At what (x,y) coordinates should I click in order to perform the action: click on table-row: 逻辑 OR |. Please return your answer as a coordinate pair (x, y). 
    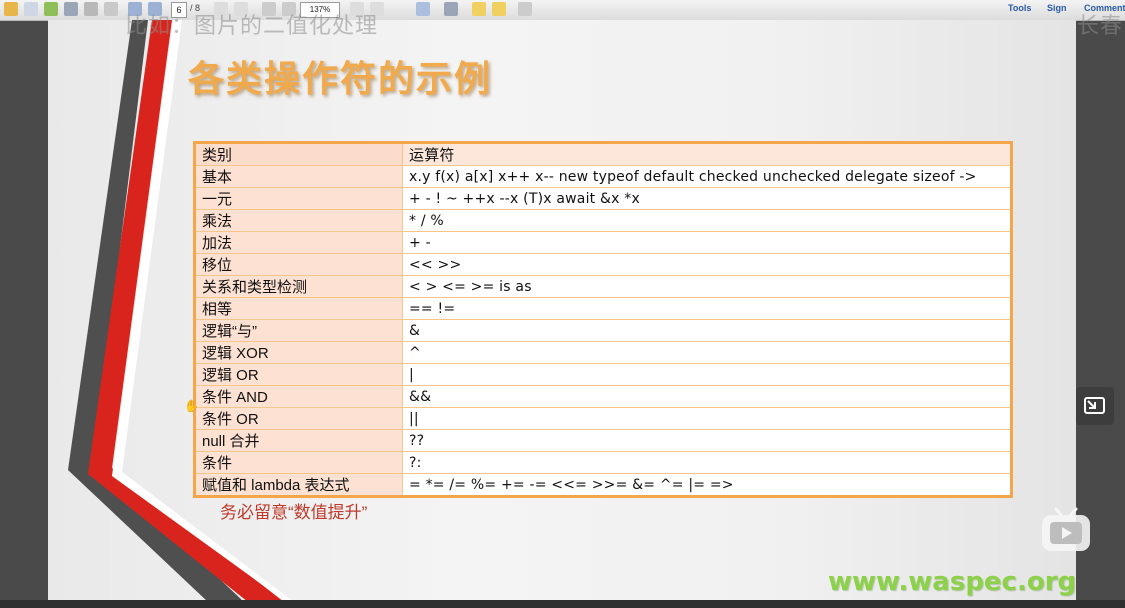
    Looking at the image, I should click on (603, 374).